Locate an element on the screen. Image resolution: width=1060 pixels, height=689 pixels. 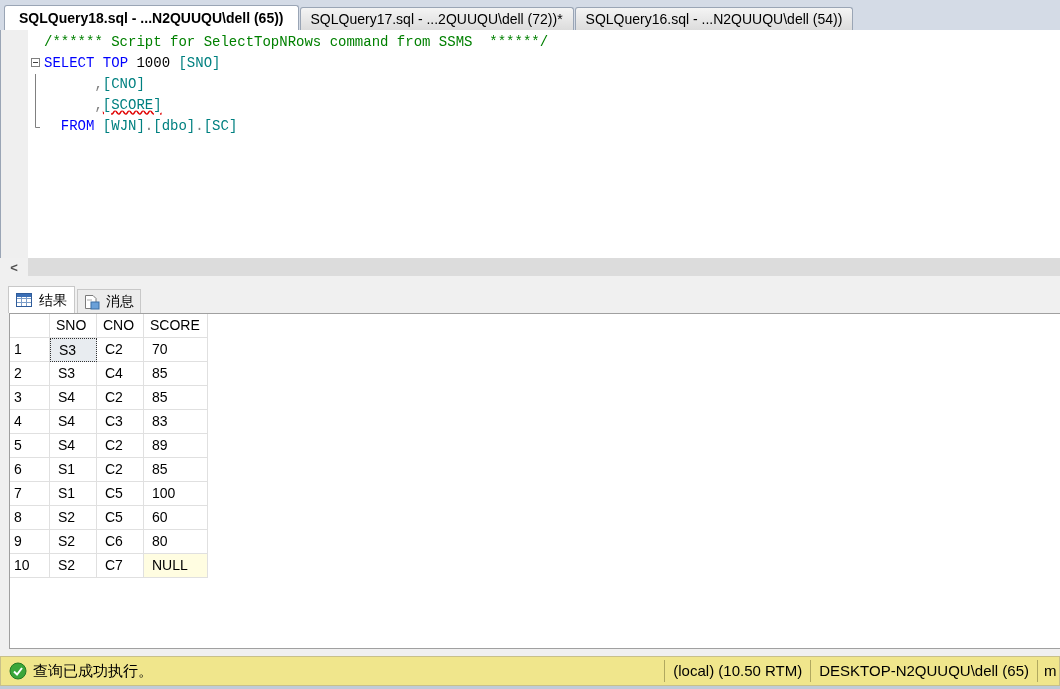
document-tab: SQLQuery18.sql - ...N2QUUQU\dell (65)) is located at coordinates (151, 17).